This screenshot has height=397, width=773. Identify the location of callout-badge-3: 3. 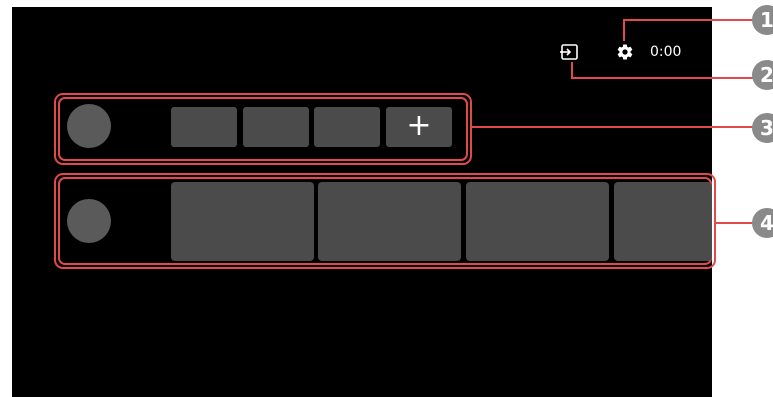
(762, 128).